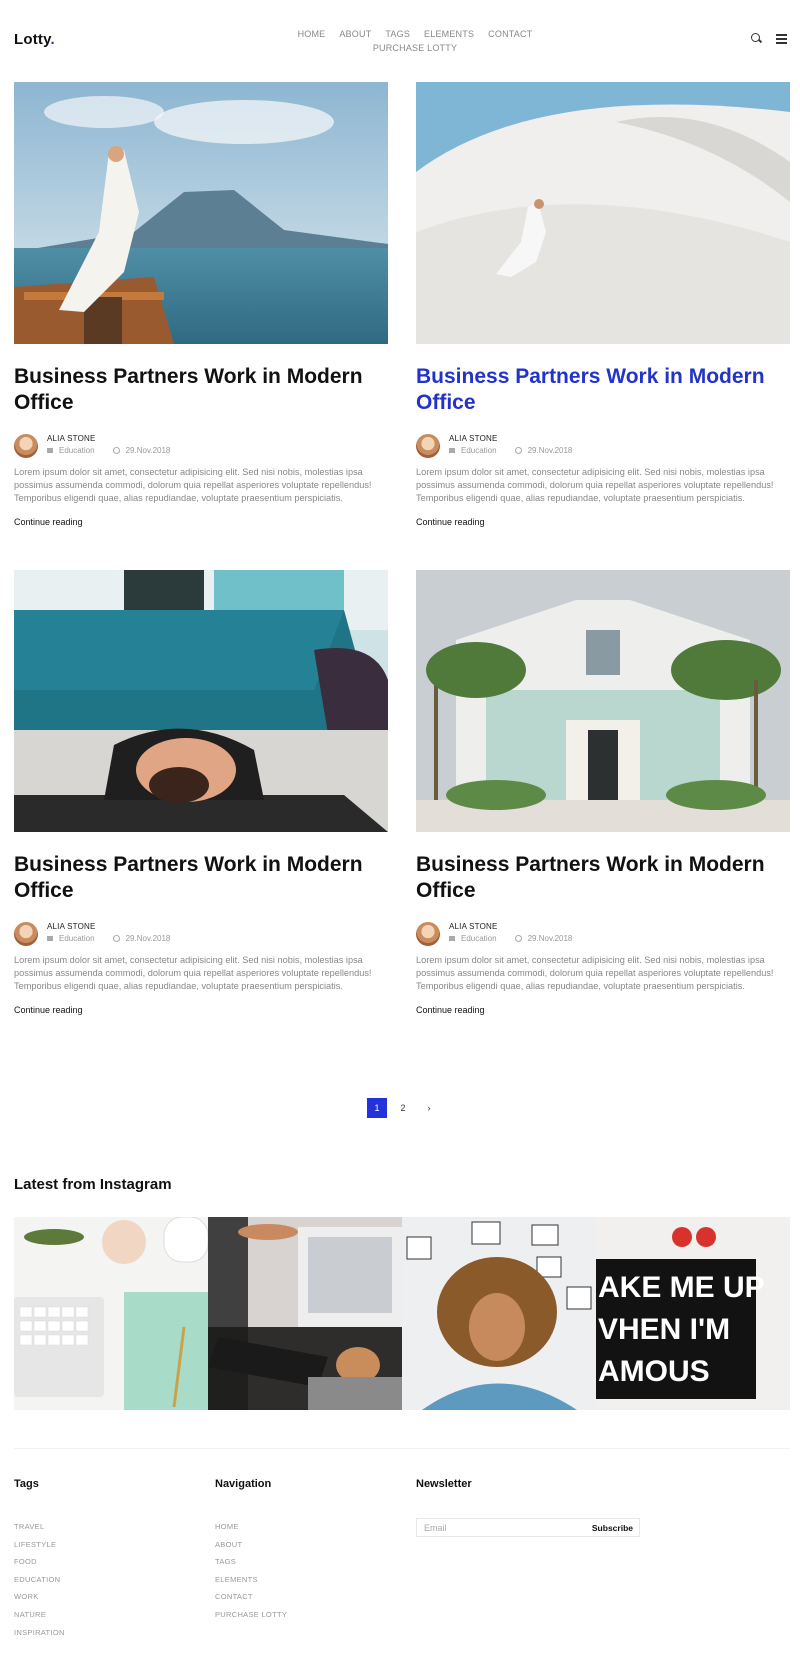  What do you see at coordinates (681, 1287) in the screenshot?
I see `sign-text-line-1: AKE ME UP` at bounding box center [681, 1287].